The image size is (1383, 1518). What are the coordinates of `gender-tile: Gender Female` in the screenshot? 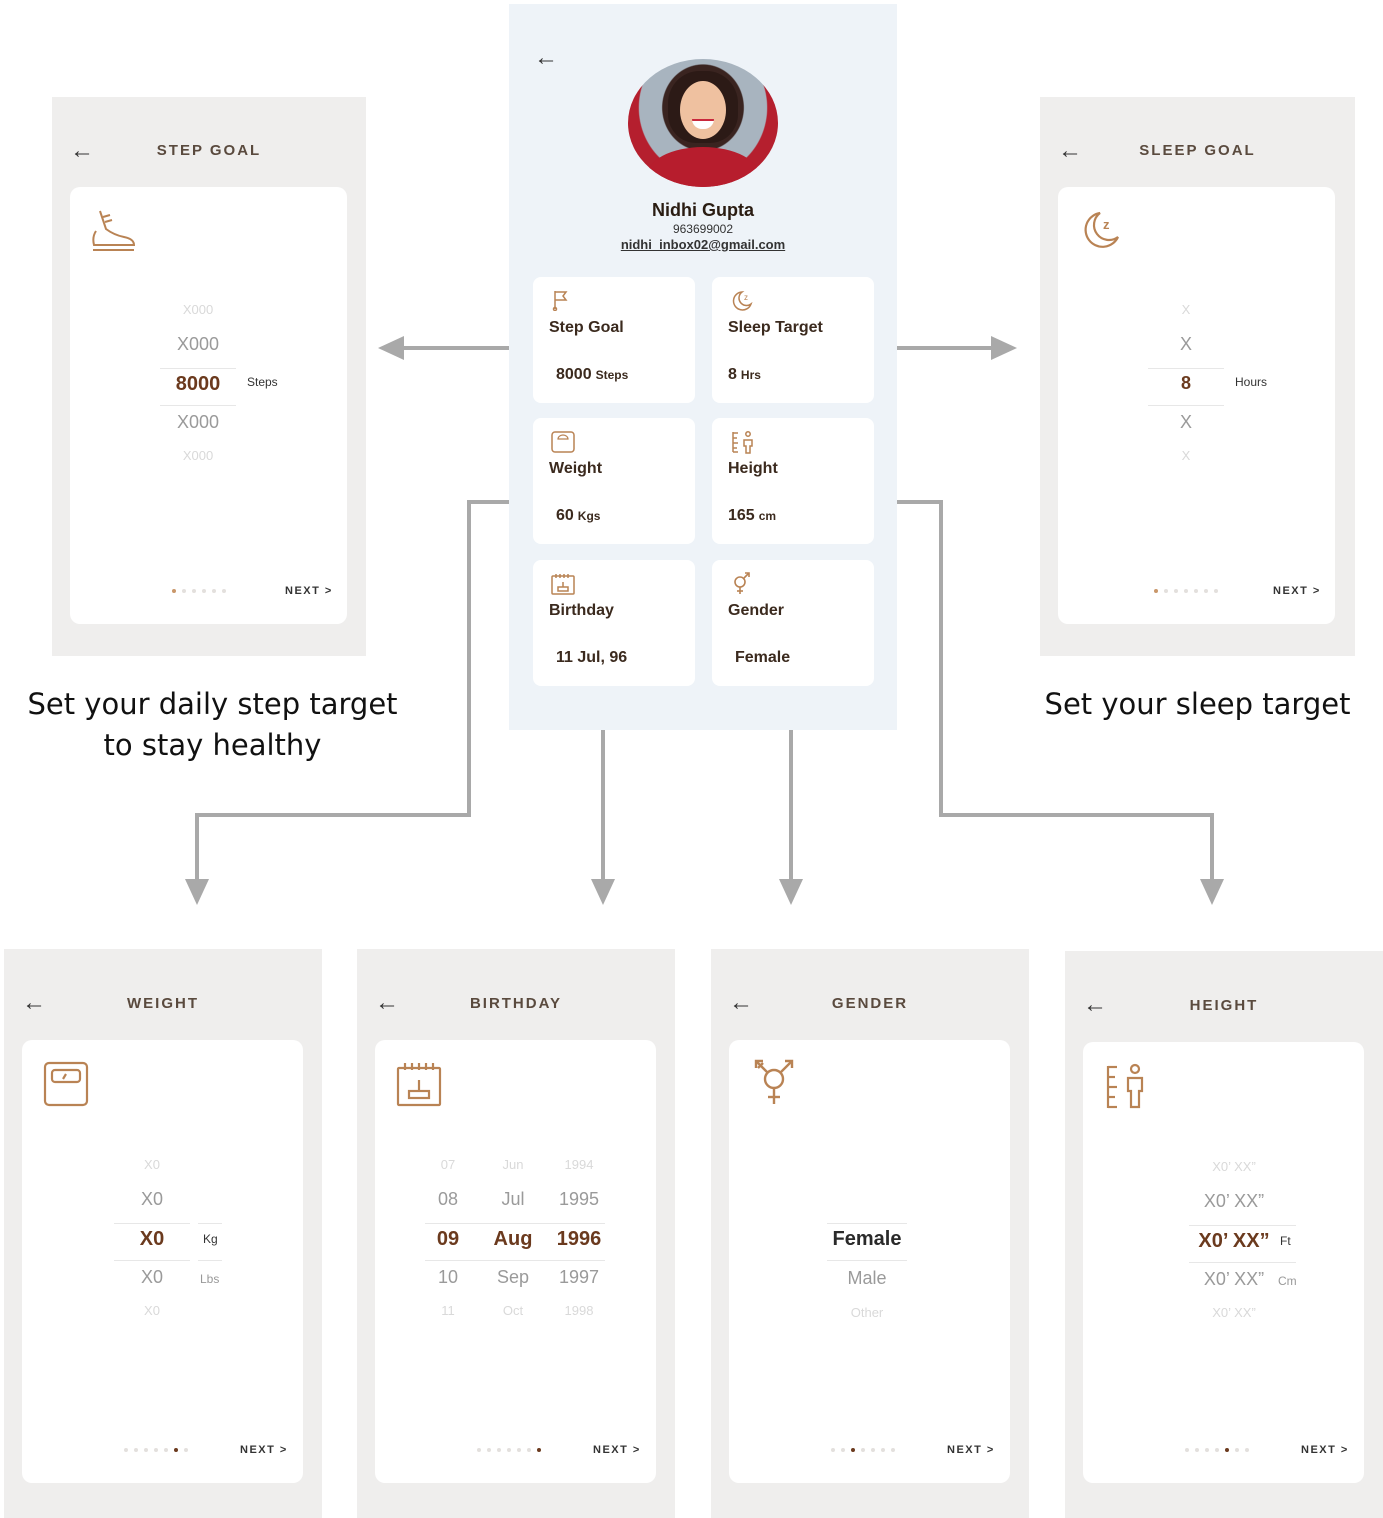 It's located at (793, 623).